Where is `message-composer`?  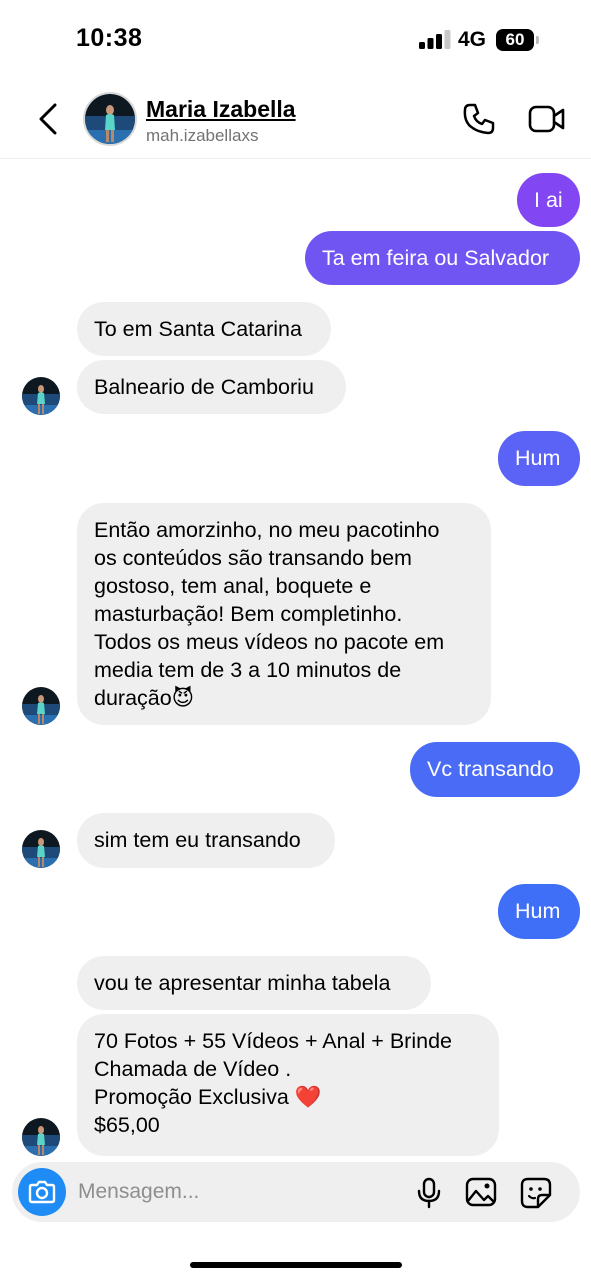
message-composer is located at coordinates (296, 1192).